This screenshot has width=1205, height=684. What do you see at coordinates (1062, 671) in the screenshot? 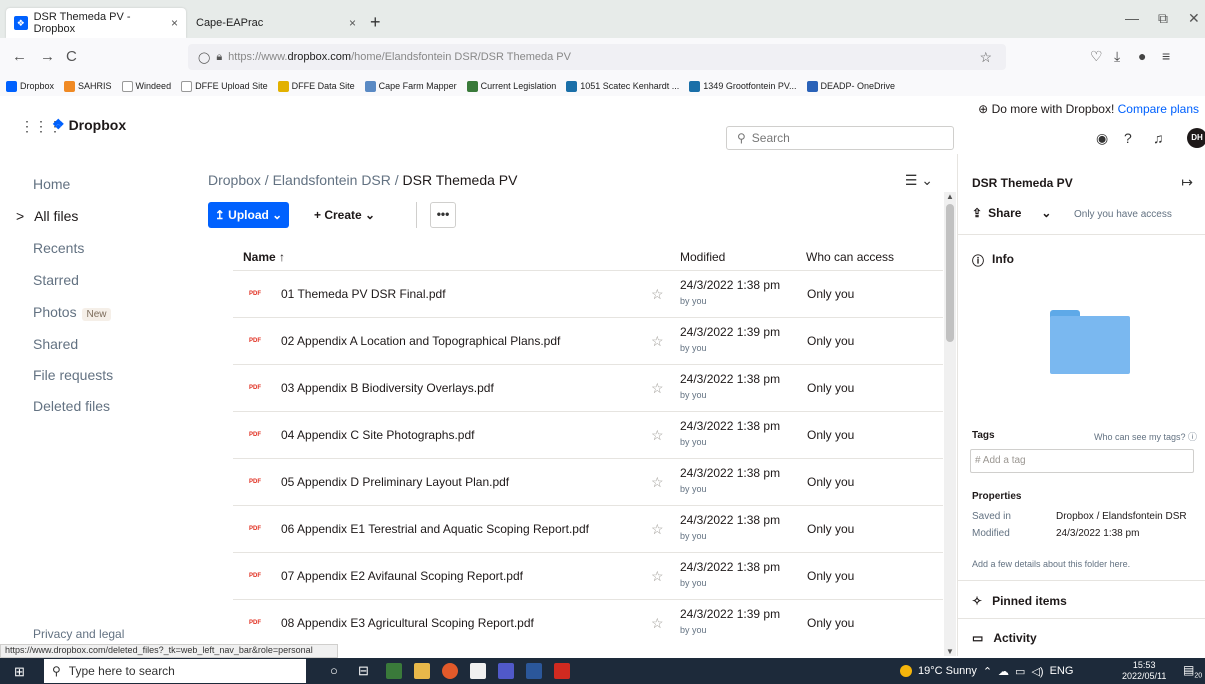
I see `language-indicator: ENG` at bounding box center [1062, 671].